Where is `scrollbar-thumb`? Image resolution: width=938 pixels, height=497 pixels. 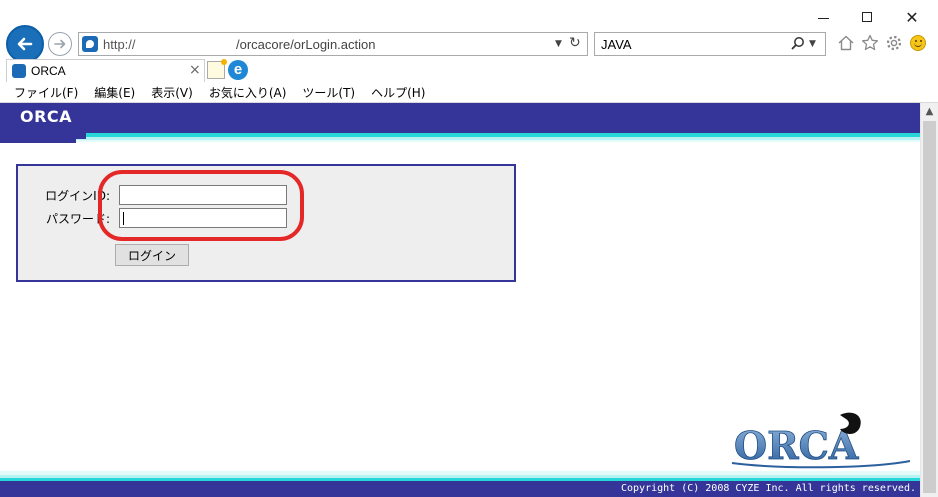 scrollbar-thumb is located at coordinates (929, 307).